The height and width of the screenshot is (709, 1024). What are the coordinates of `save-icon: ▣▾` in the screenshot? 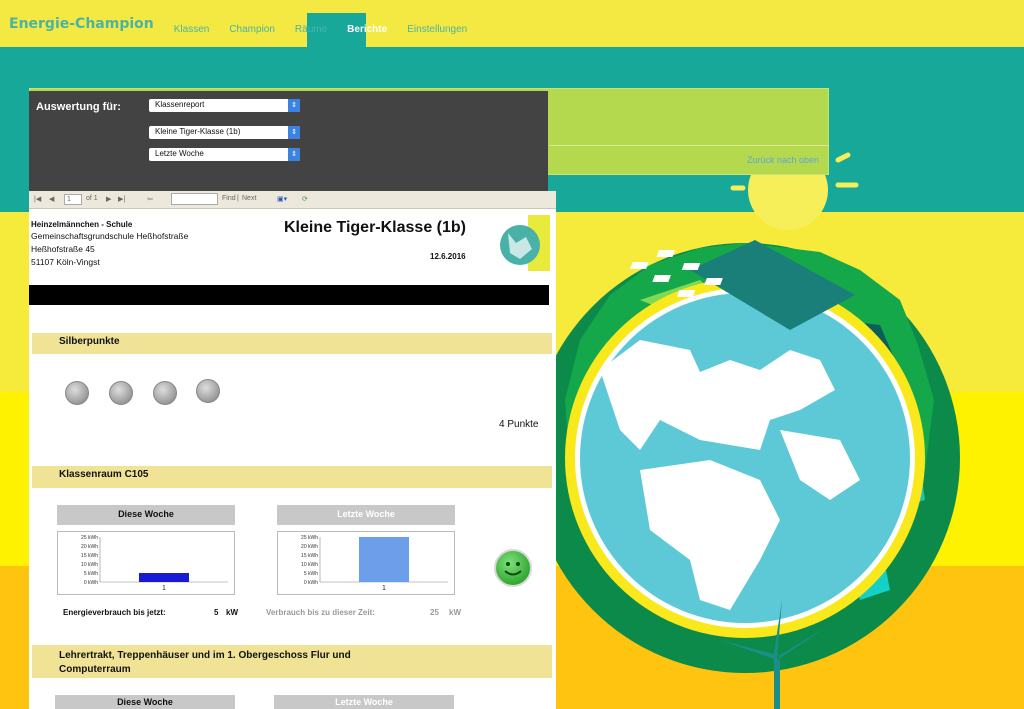 It's located at (282, 199).